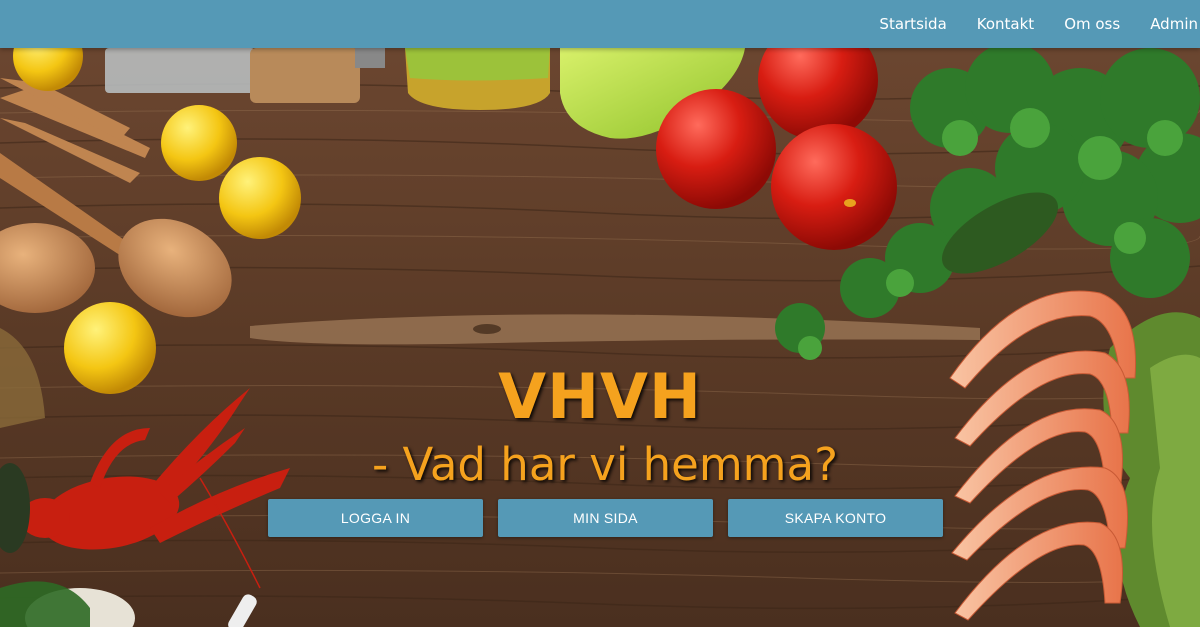  I want to click on action-buttons: LOGGA IN MIN SIDA SKAPA KONTO, so click(605, 518).